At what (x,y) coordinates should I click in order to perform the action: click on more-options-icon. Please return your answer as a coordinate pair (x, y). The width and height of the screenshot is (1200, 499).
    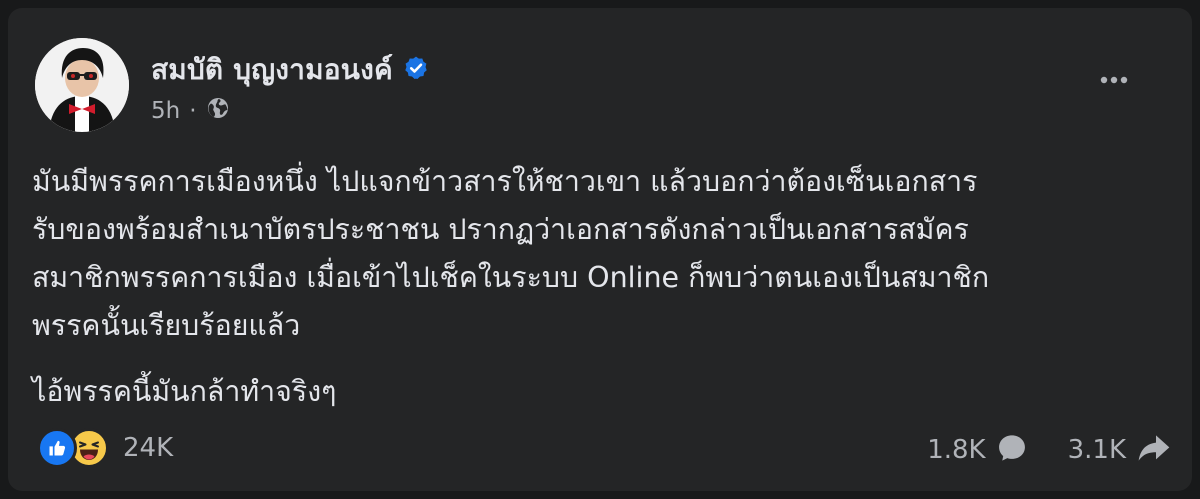
    Looking at the image, I should click on (1114, 80).